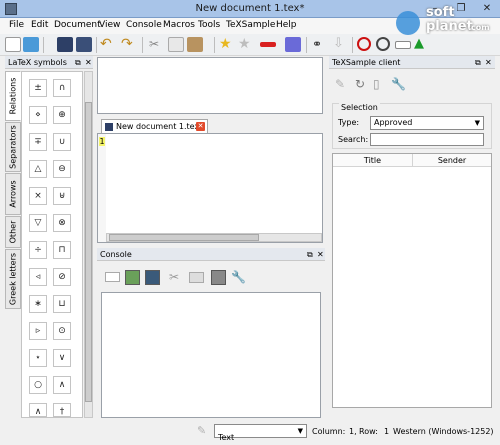 The width and height of the screenshot is (500, 445). What do you see at coordinates (152, 277) in the screenshot?
I see `compile-pdf-icon` at bounding box center [152, 277].